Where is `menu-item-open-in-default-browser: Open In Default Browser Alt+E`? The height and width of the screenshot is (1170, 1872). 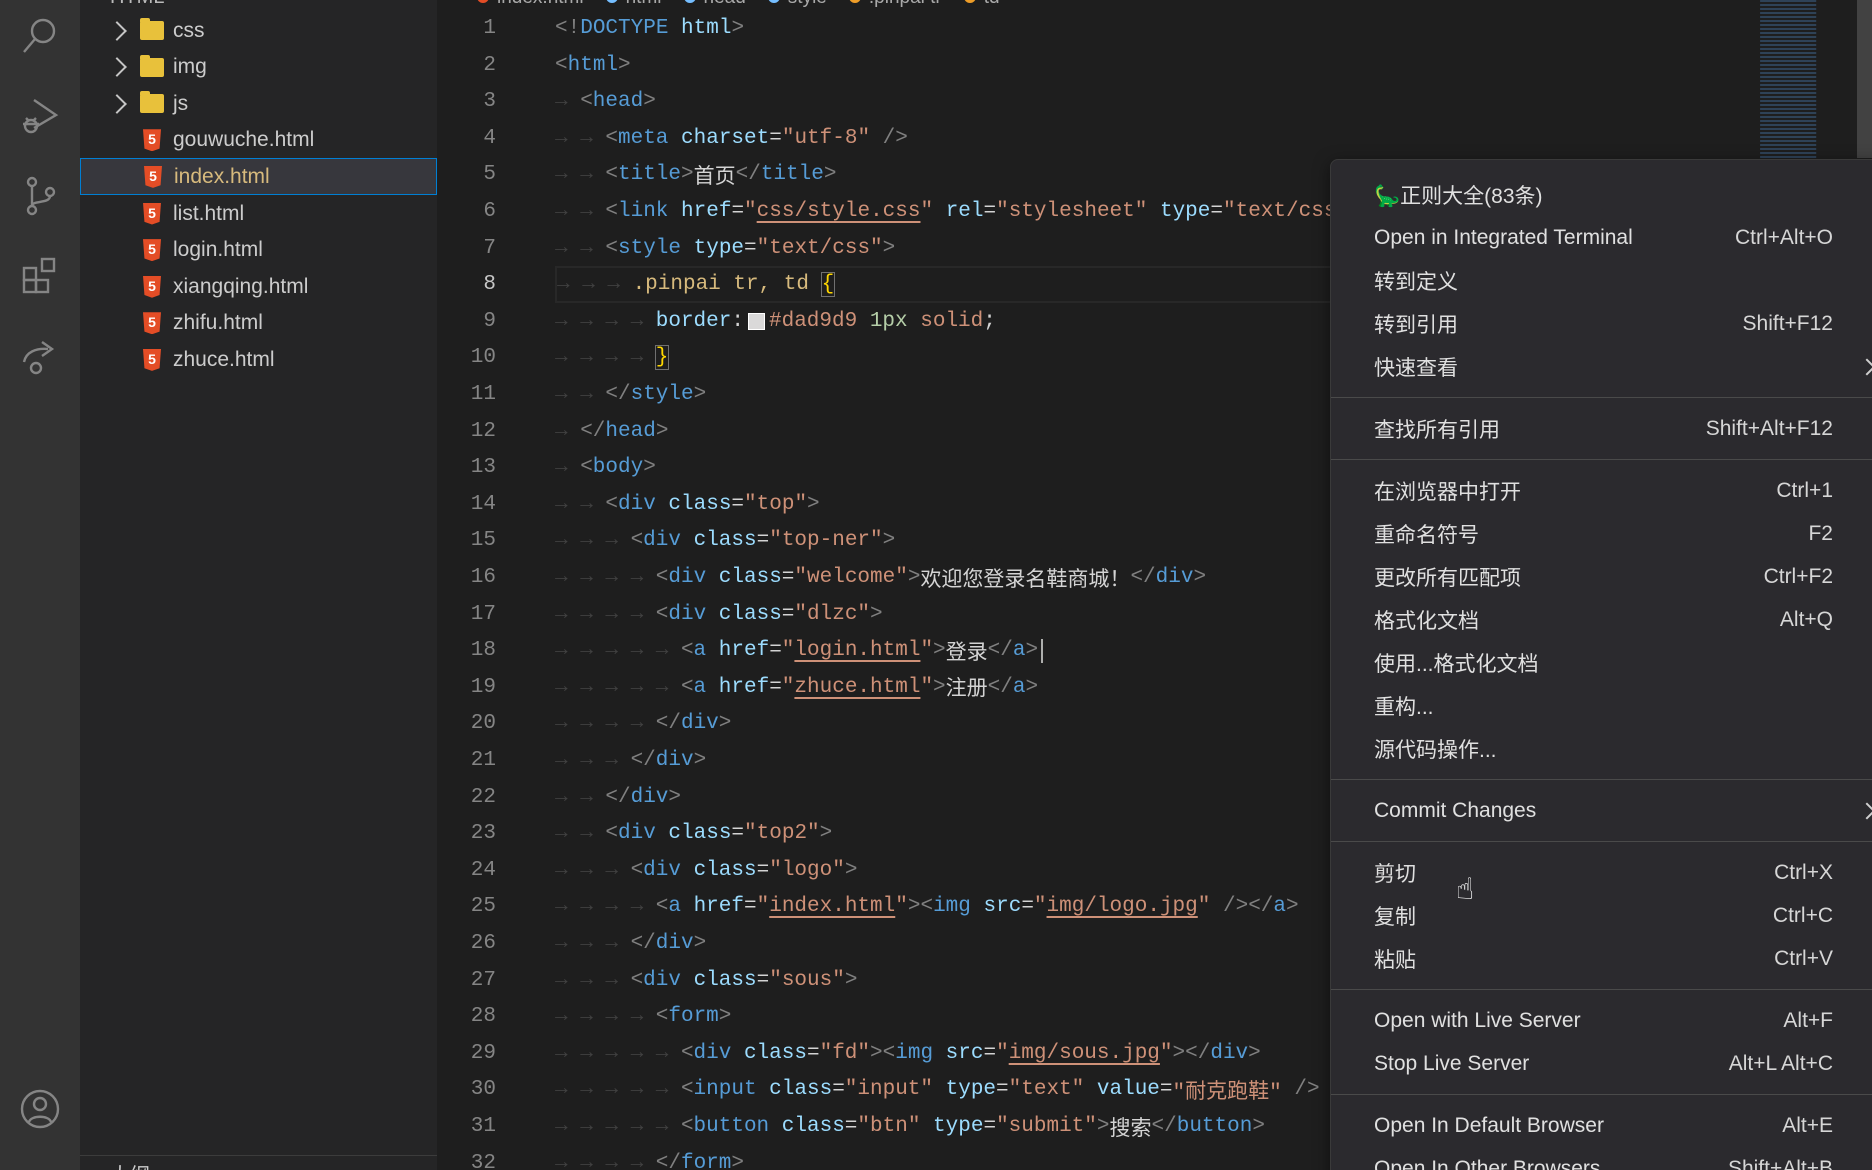 menu-item-open-in-default-browser: Open In Default Browser Alt+E is located at coordinates (1601, 1125).